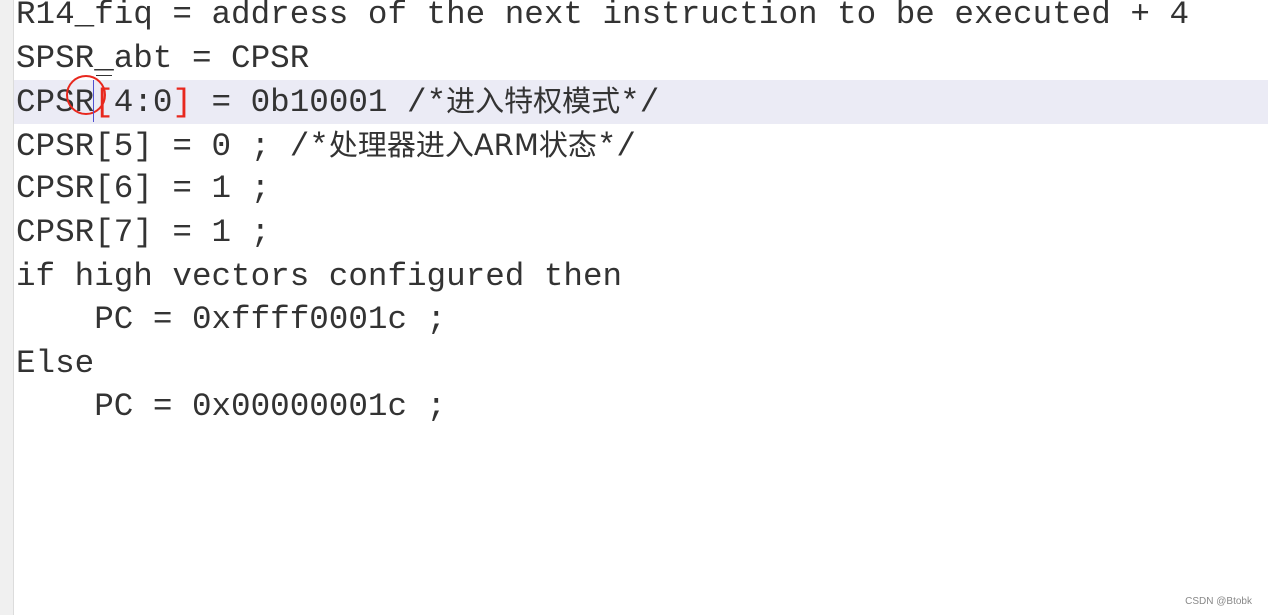 The width and height of the screenshot is (1268, 615). What do you see at coordinates (533, 101) in the screenshot?
I see `comment-text: 进入特权模式` at bounding box center [533, 101].